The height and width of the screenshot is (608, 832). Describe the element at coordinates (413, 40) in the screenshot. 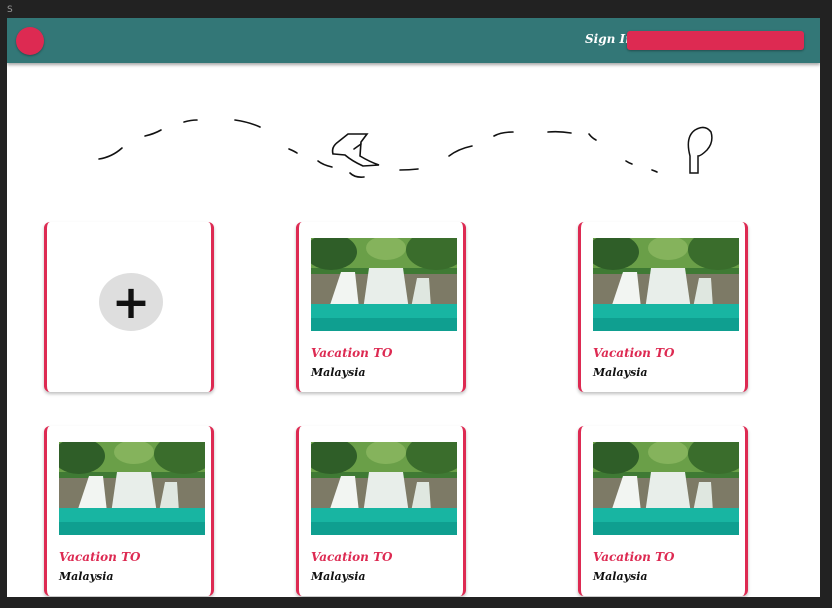

I see `top-navbar: Sign In` at that location.